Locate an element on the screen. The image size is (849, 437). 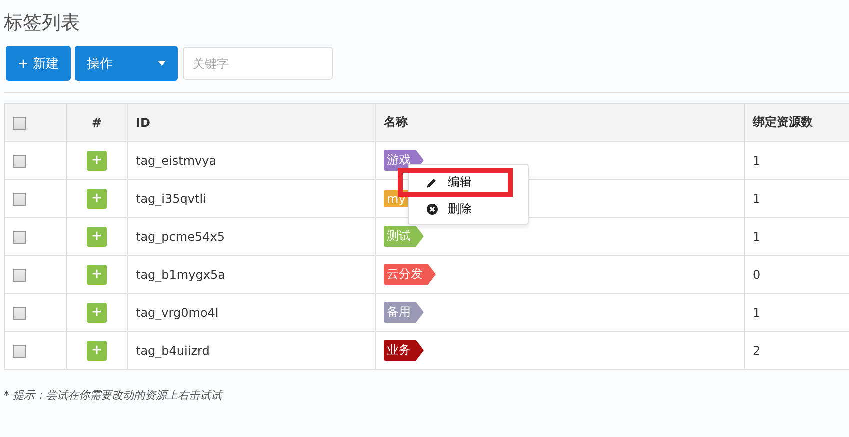
table-cell: tag_b1mygx5a is located at coordinates (252, 275).